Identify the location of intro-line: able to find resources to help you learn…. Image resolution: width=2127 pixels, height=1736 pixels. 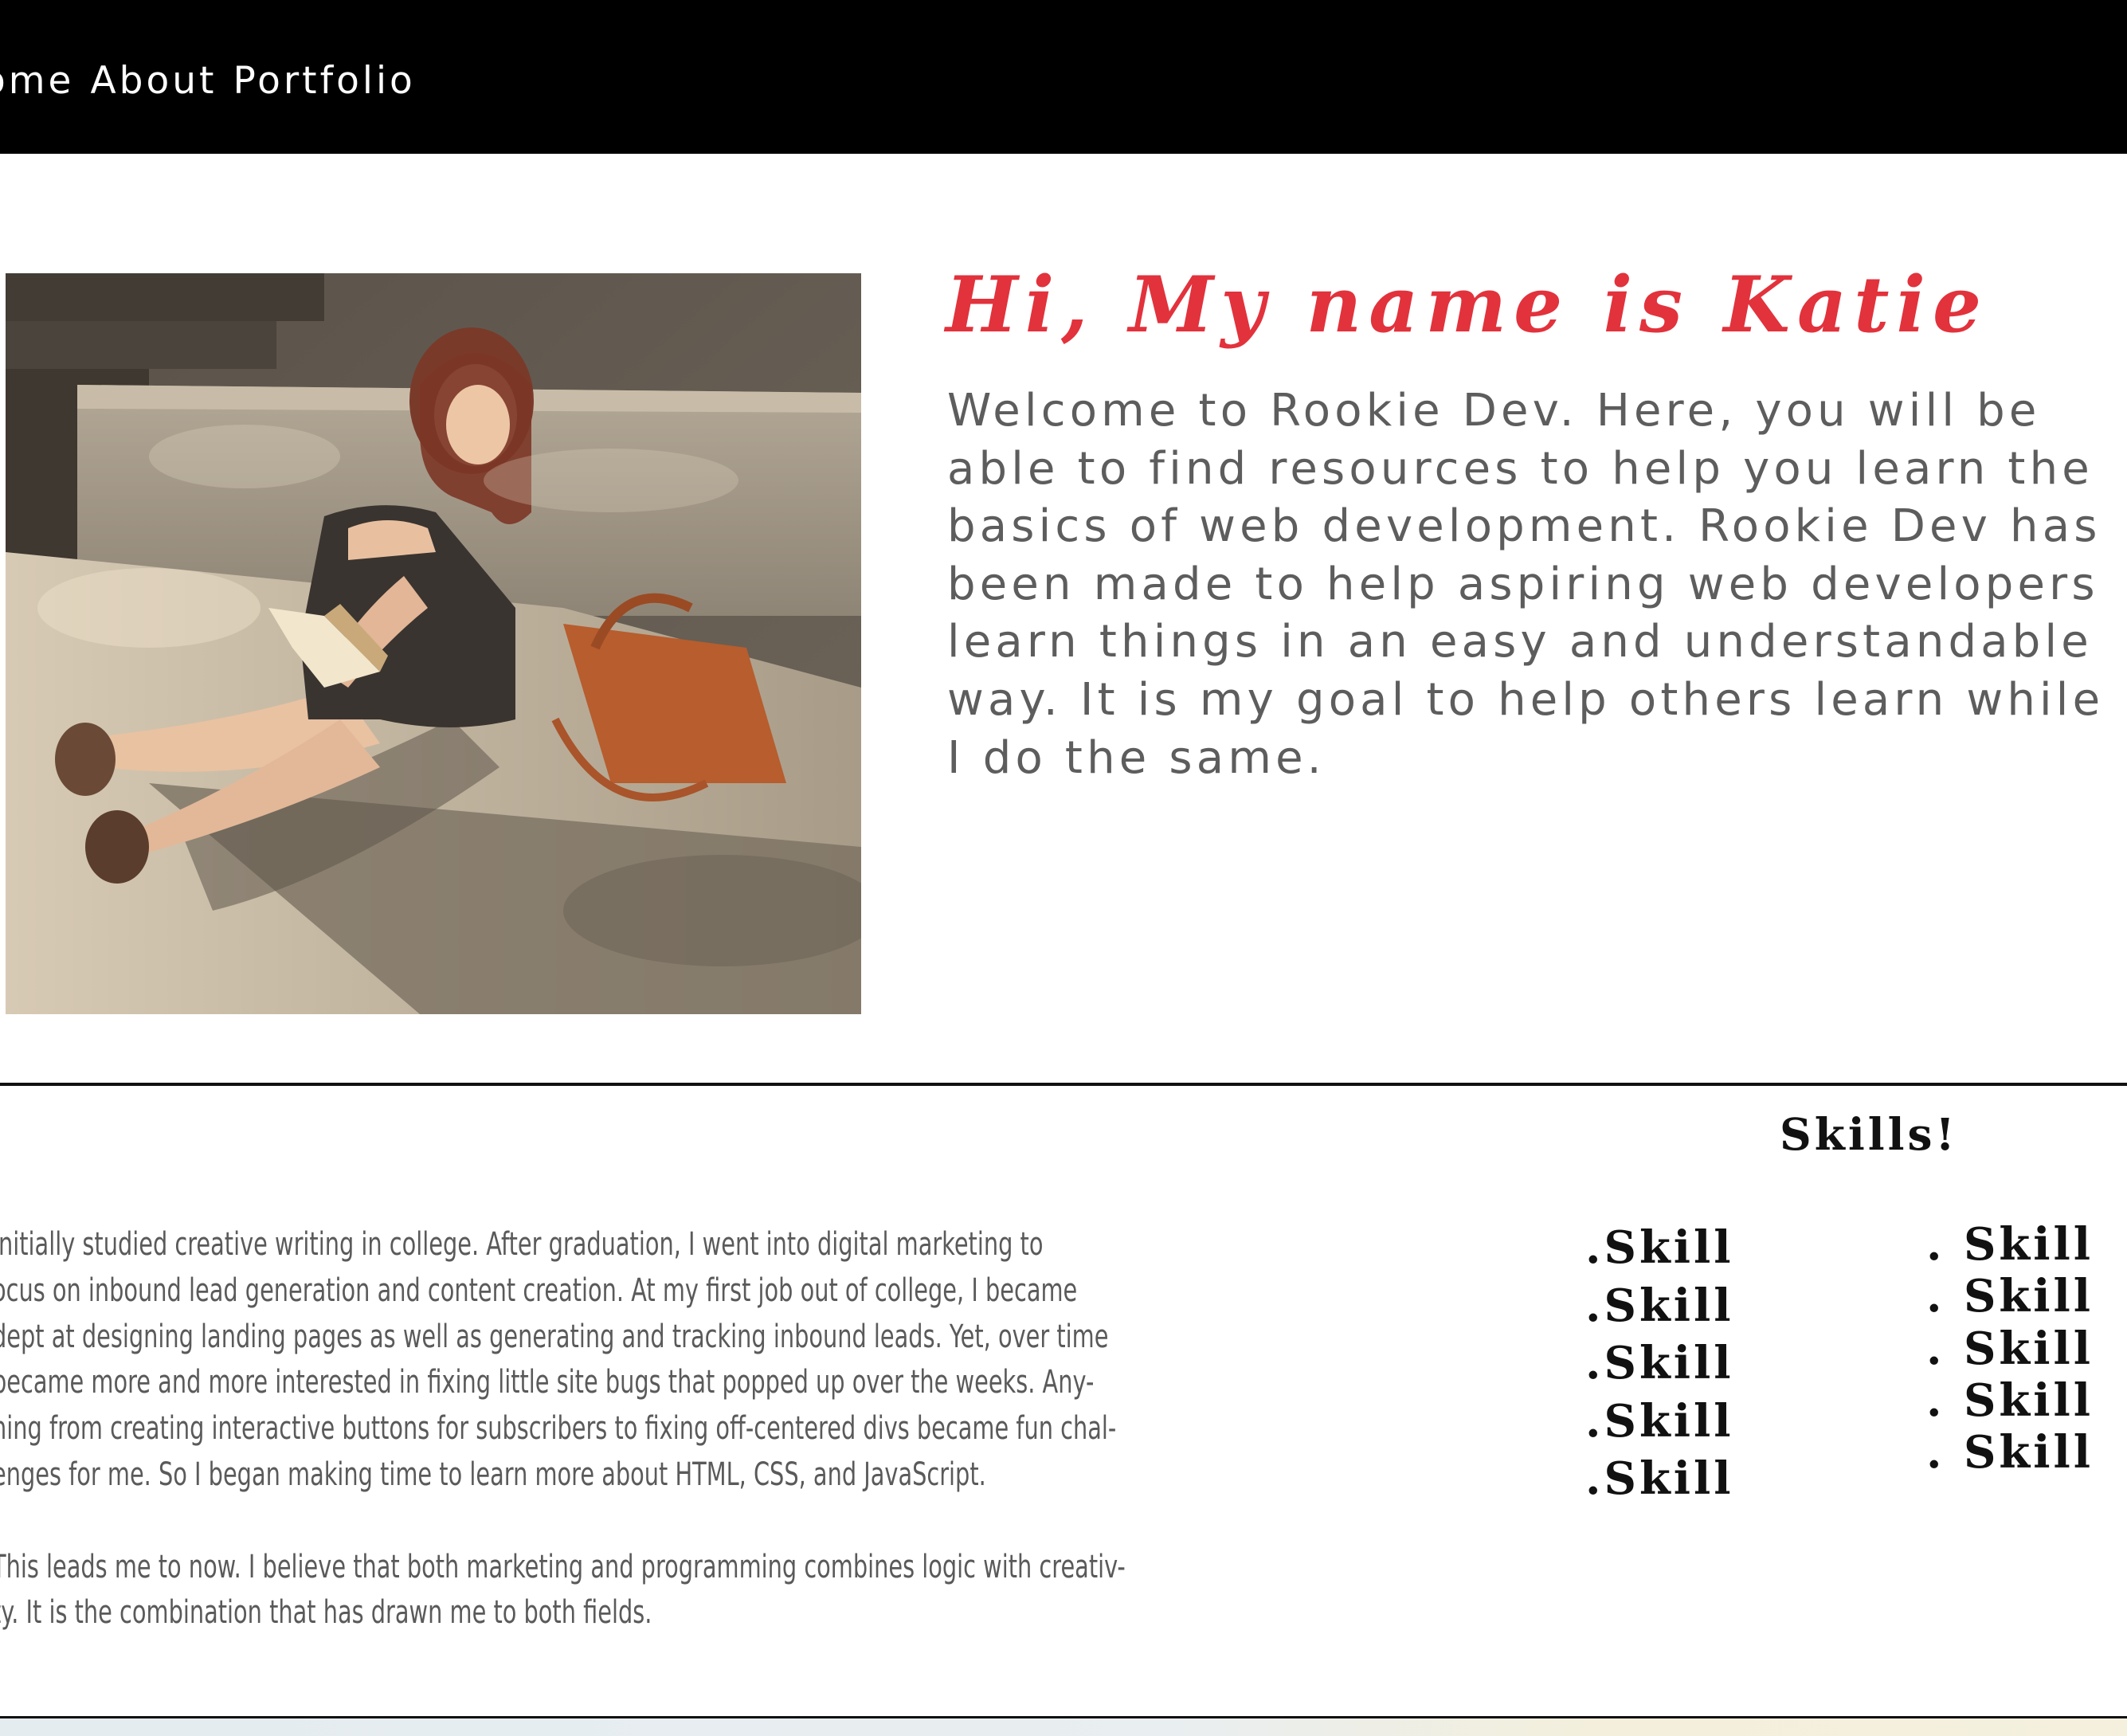
(1520, 469).